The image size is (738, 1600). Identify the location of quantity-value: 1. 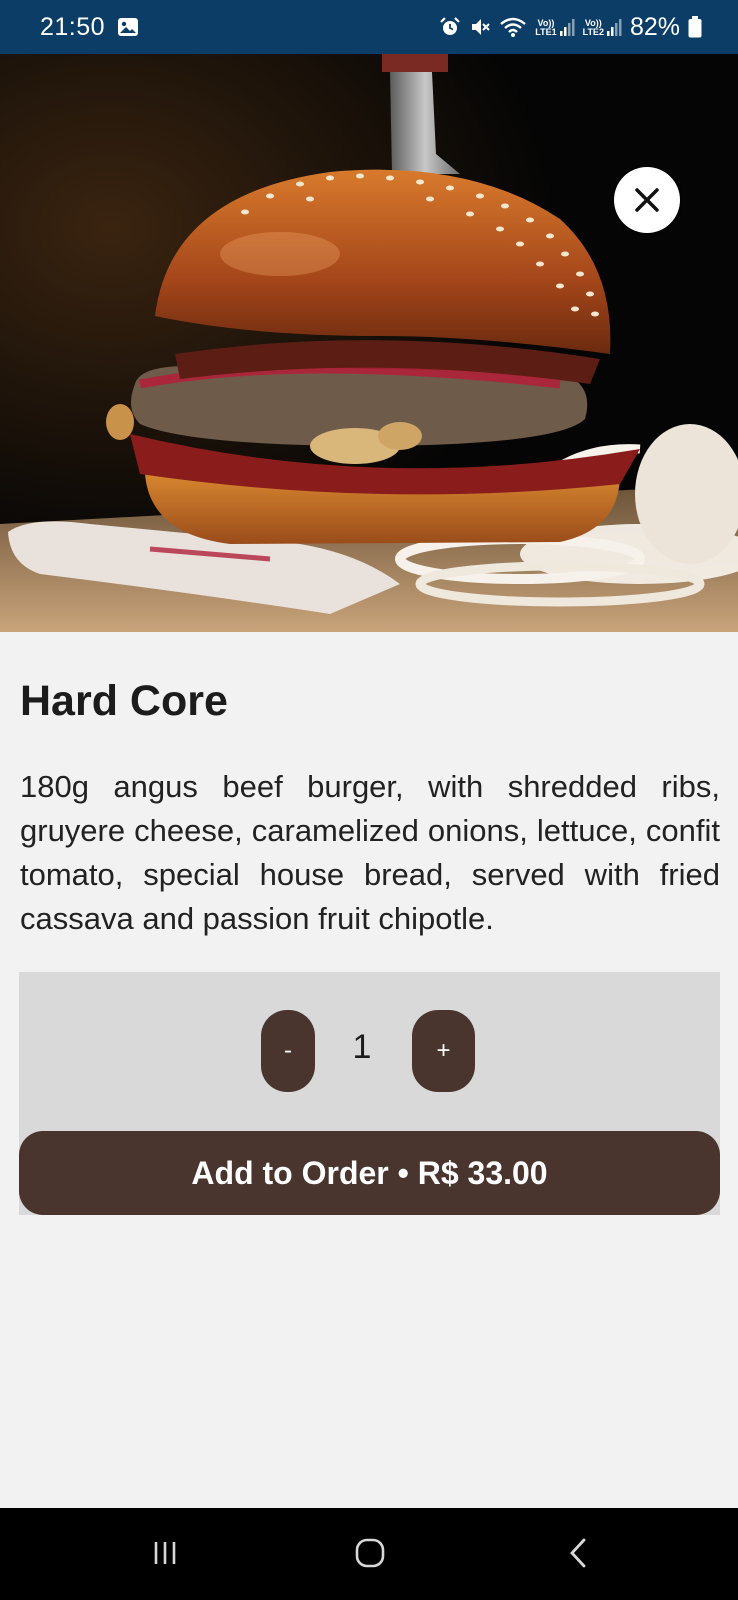
(362, 1047).